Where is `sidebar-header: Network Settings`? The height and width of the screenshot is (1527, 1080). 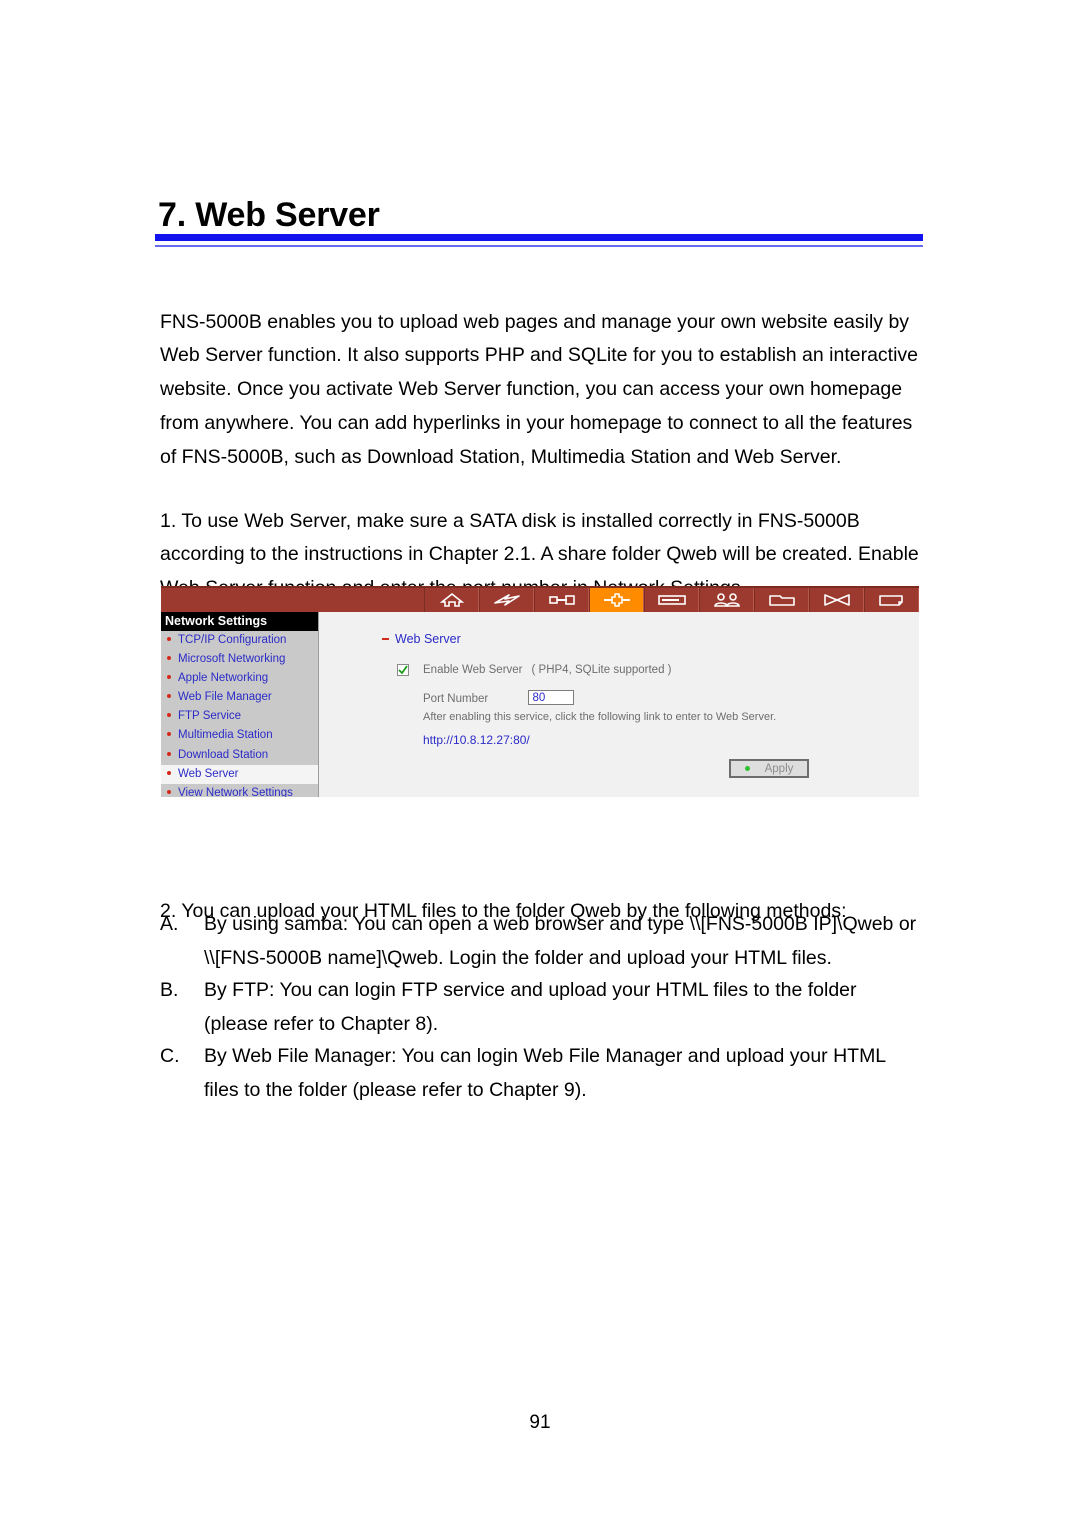
sidebar-header: Network Settings is located at coordinates (239, 621).